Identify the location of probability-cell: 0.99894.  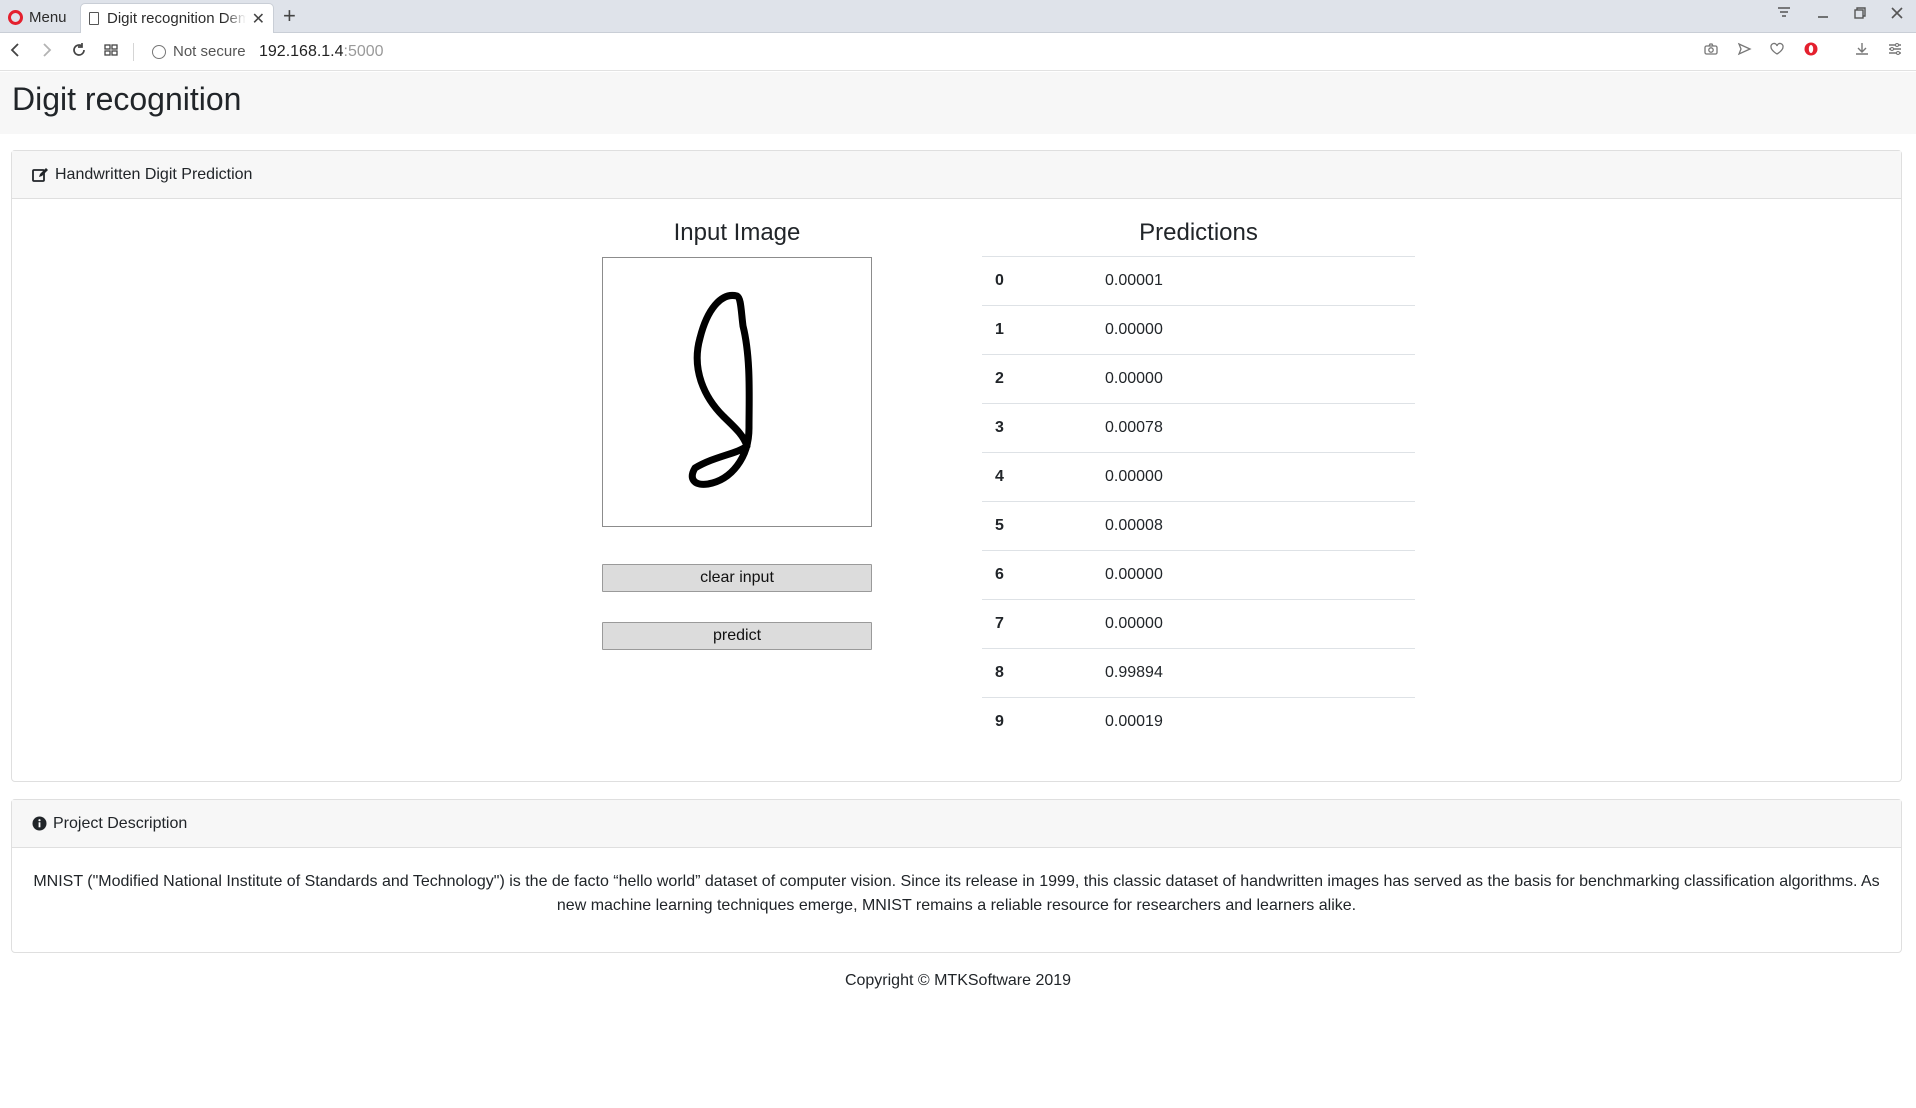
(1260, 673).